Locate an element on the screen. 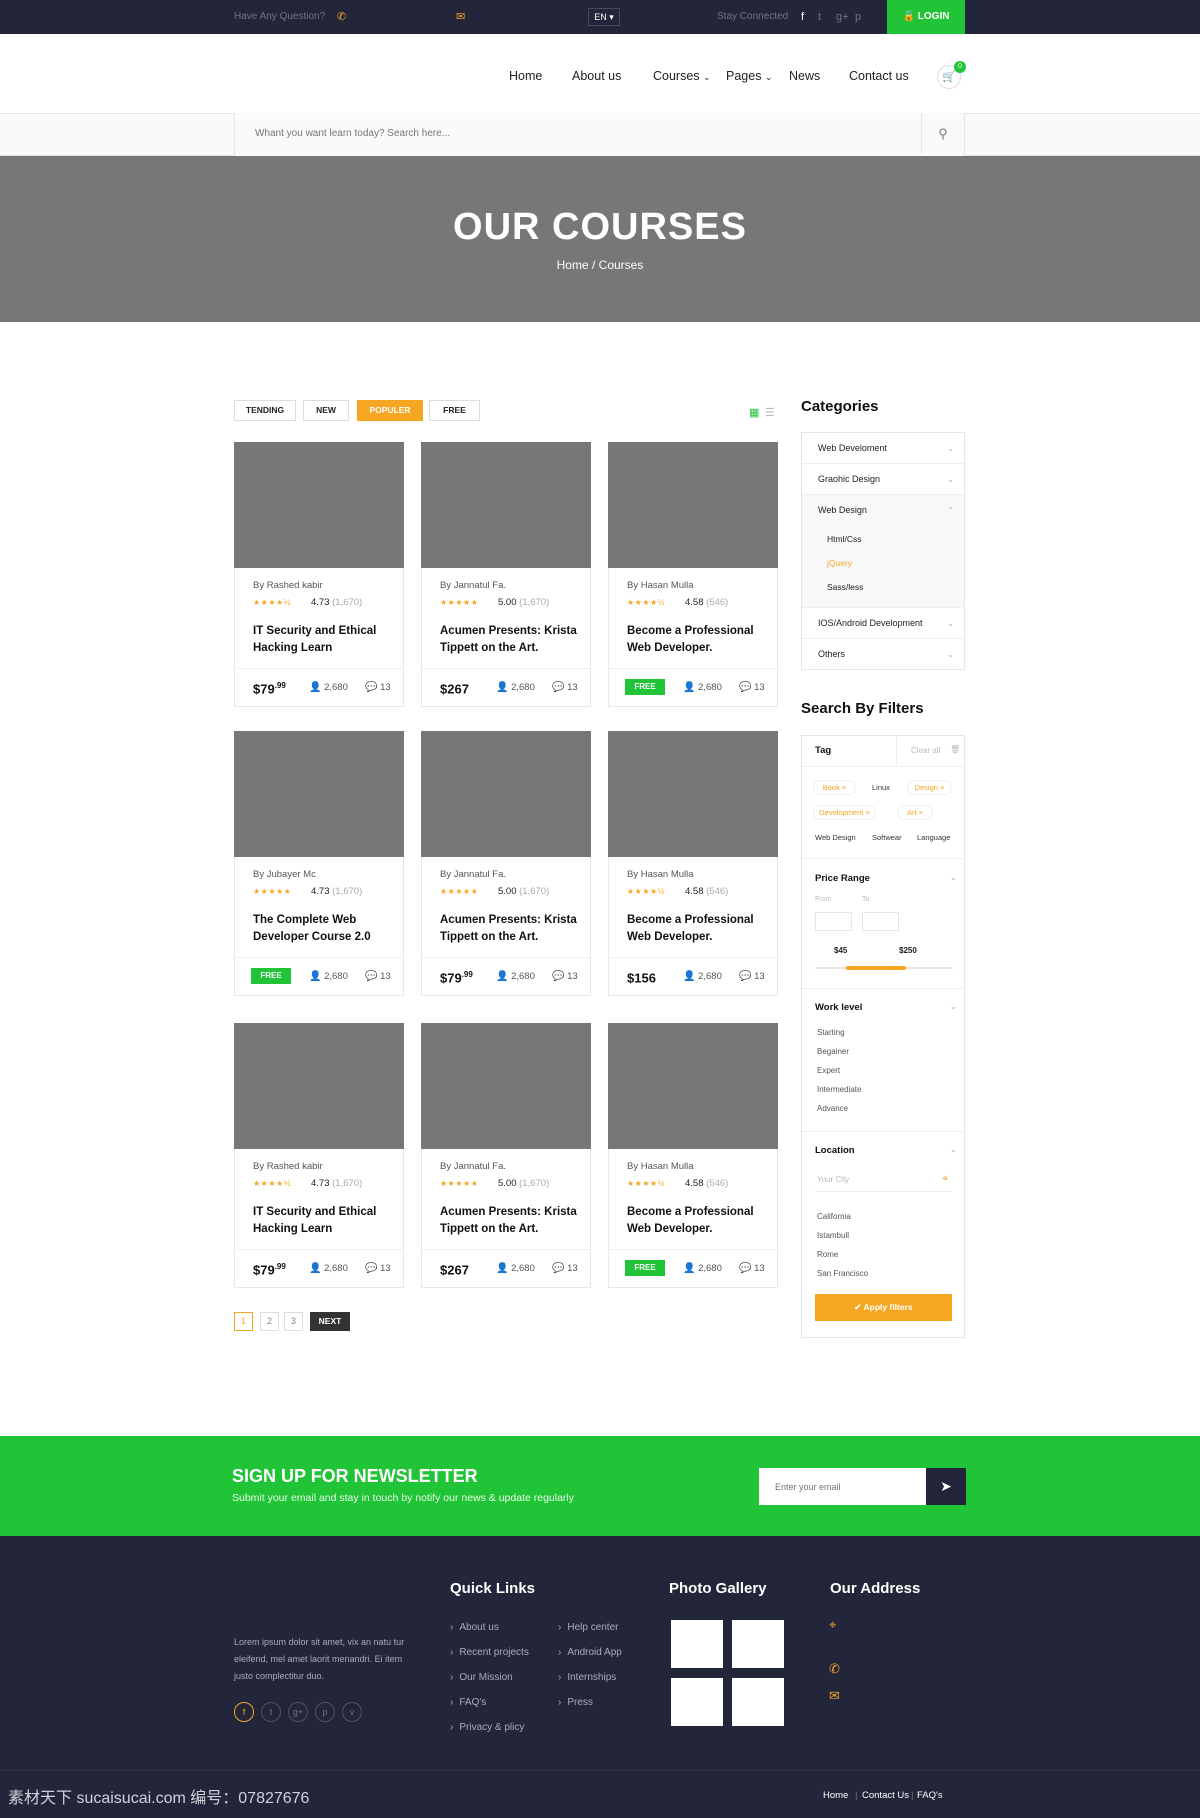 The image size is (1200, 1818). work-level-beginner: Begainer is located at coordinates (833, 1051).